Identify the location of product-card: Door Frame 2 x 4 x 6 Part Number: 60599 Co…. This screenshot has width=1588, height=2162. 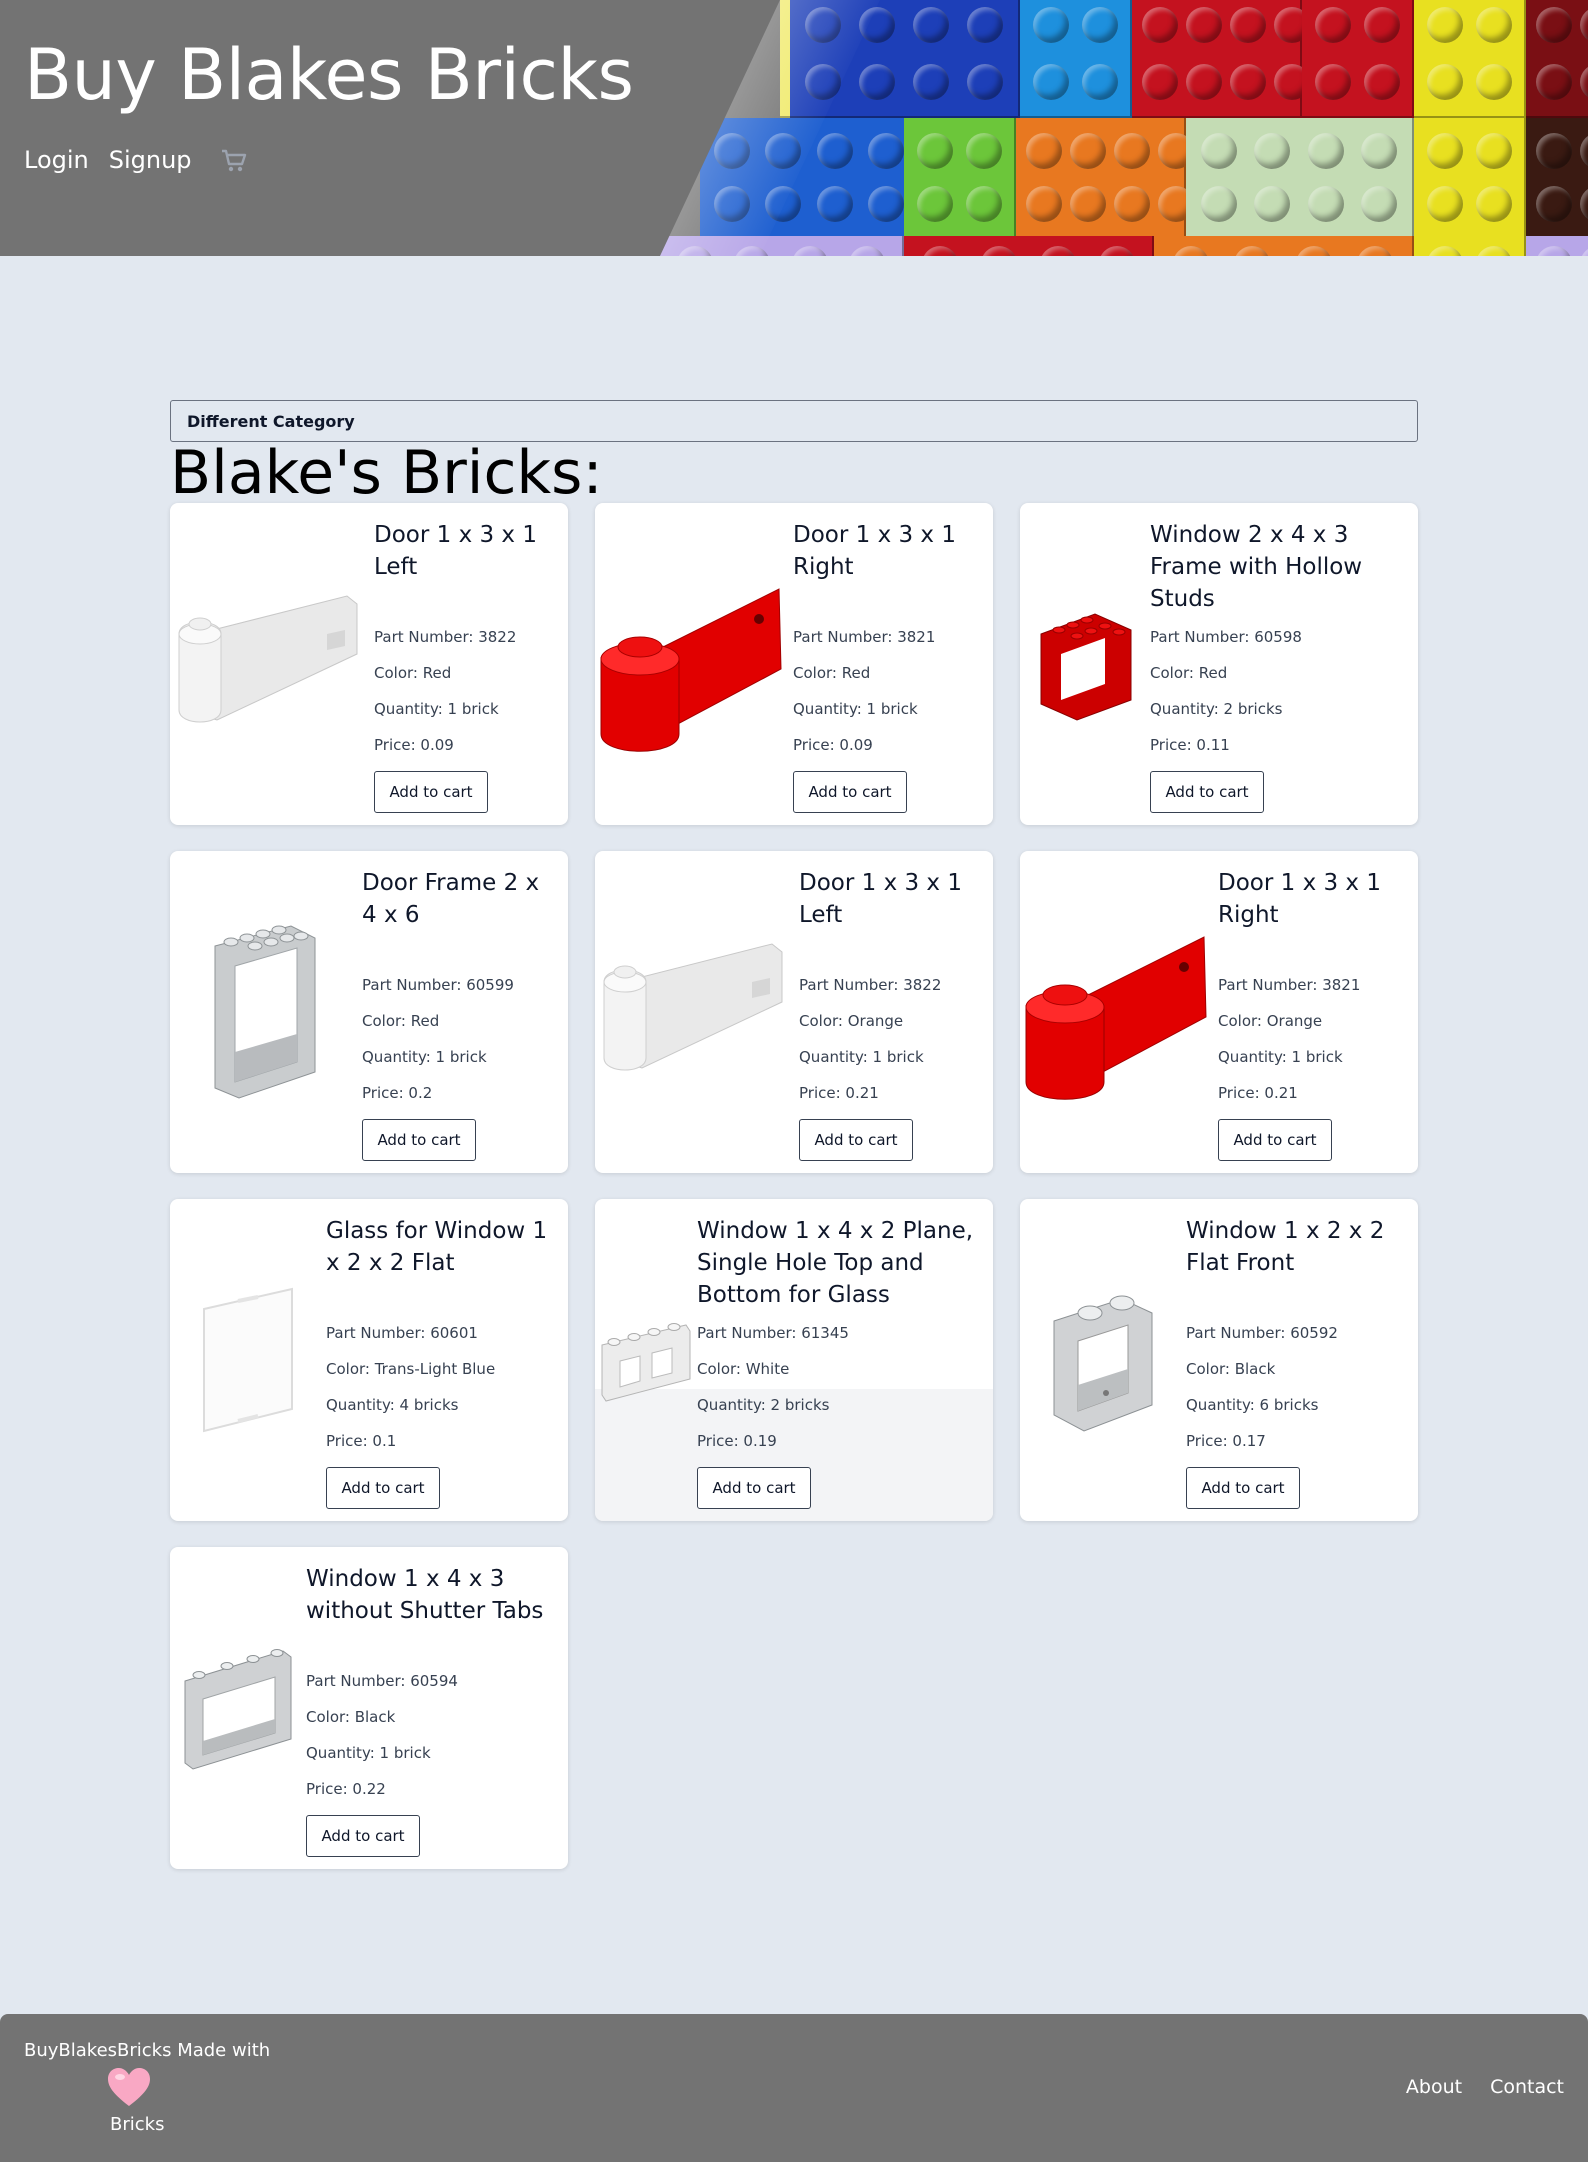
(369, 1012).